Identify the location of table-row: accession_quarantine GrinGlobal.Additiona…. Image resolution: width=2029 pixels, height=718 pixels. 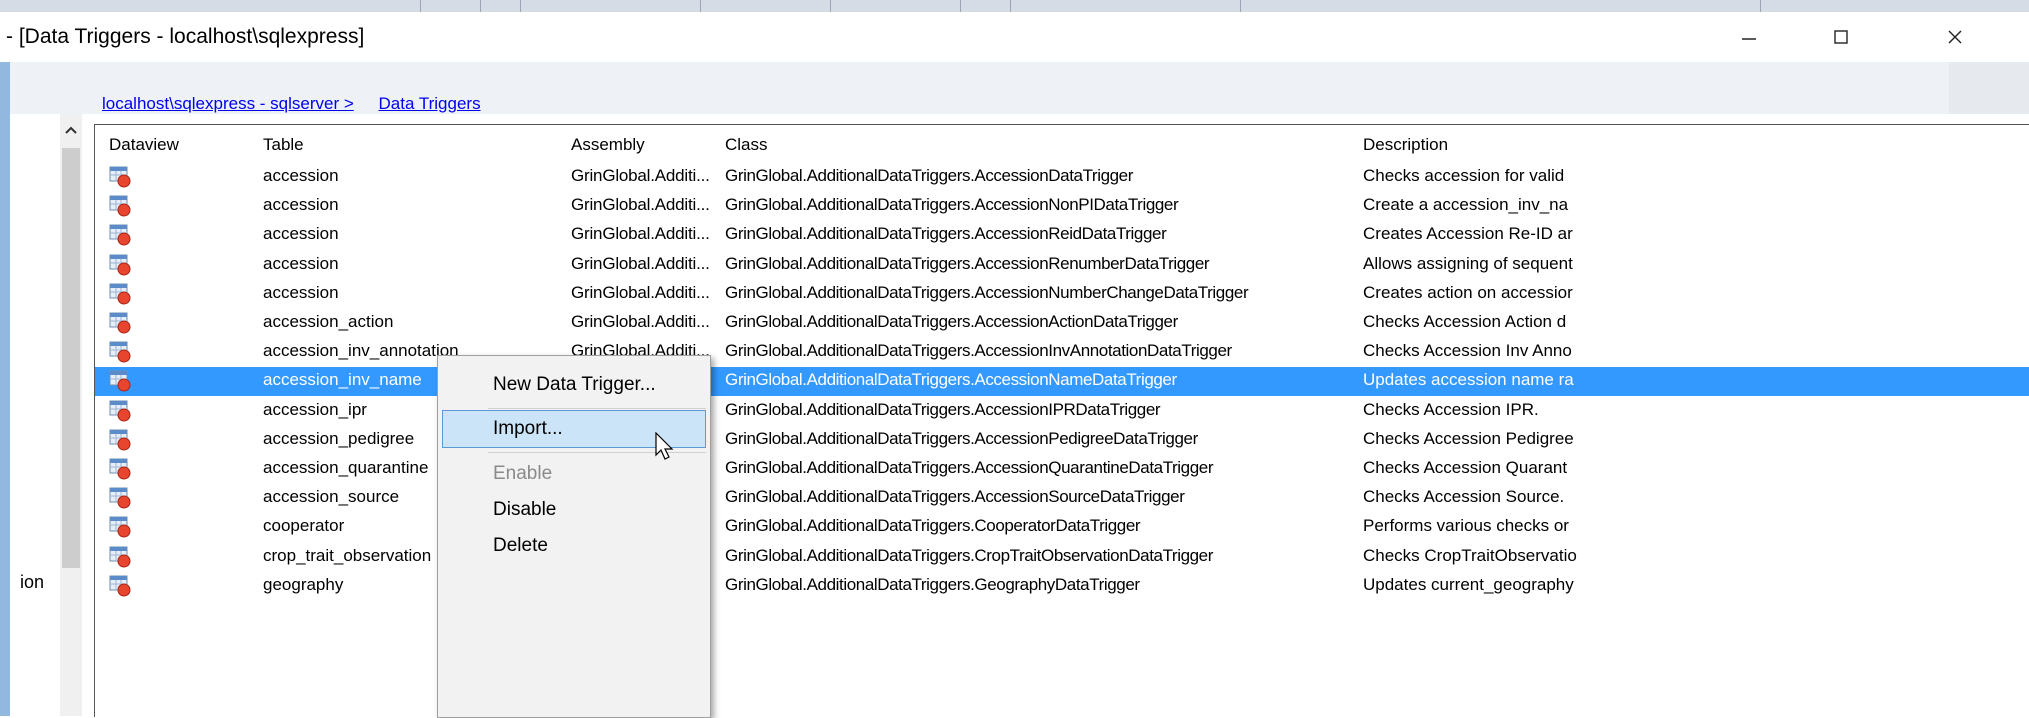
(1062, 469).